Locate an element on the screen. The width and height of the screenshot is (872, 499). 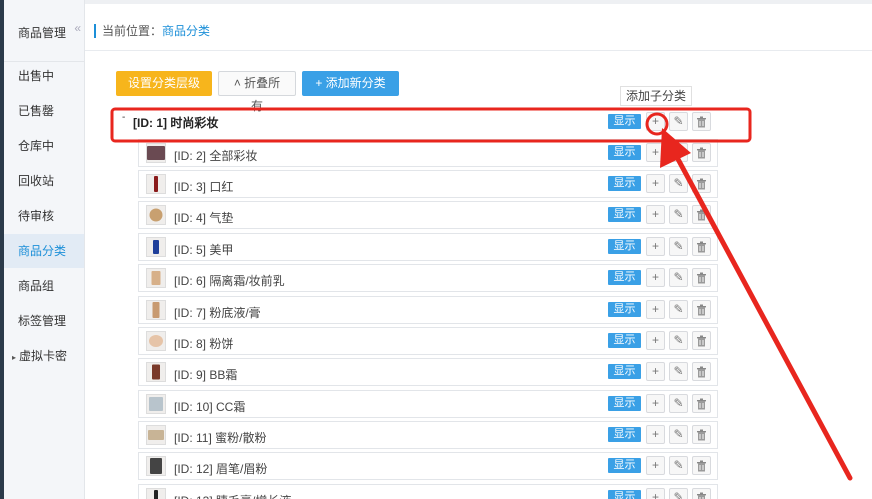
sidebar-item-label: 已售罄 is located at coordinates (36, 111).